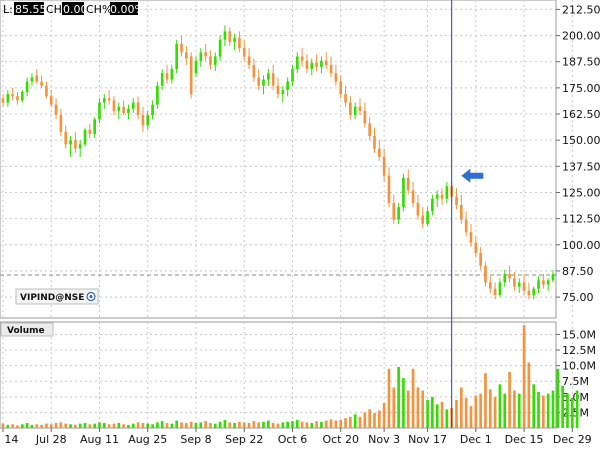  What do you see at coordinates (575, 412) in the screenshot?
I see `volume-tick-label: 2.5M` at bounding box center [575, 412].